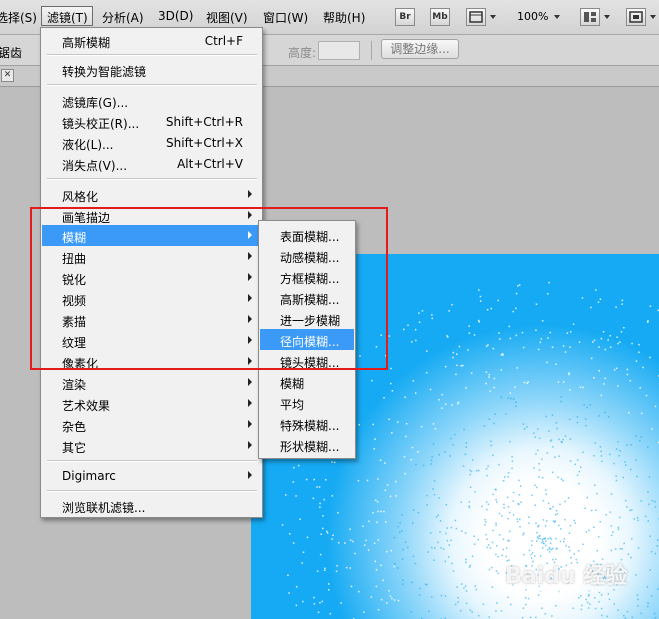 This screenshot has width=659, height=619. What do you see at coordinates (371, 50) in the screenshot?
I see `options-separator` at bounding box center [371, 50].